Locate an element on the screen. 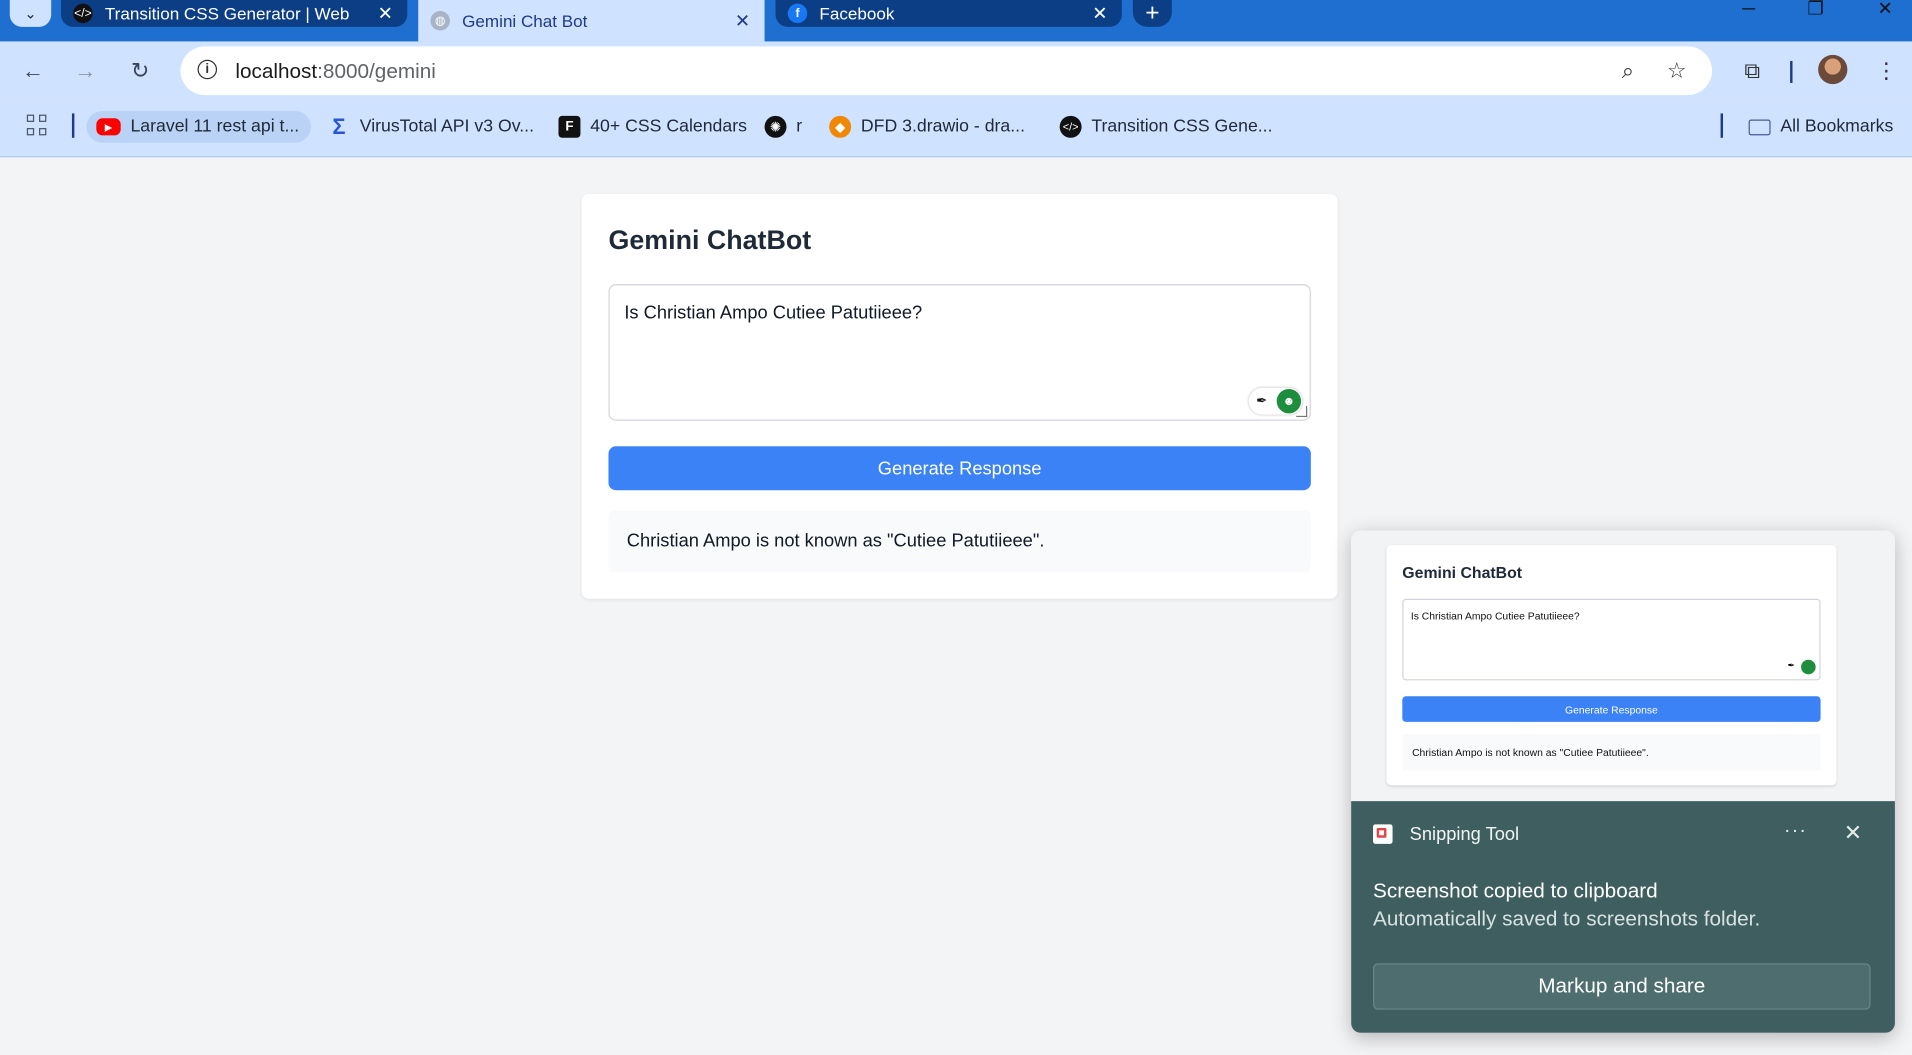  zoom-icon: ⌕ is located at coordinates (1627, 70).